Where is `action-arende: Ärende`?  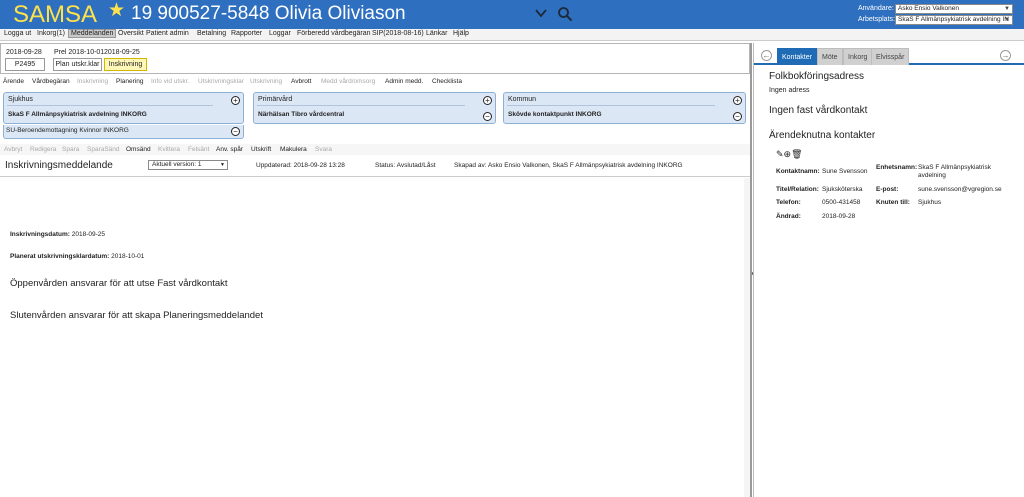 action-arende: Ärende is located at coordinates (13, 81).